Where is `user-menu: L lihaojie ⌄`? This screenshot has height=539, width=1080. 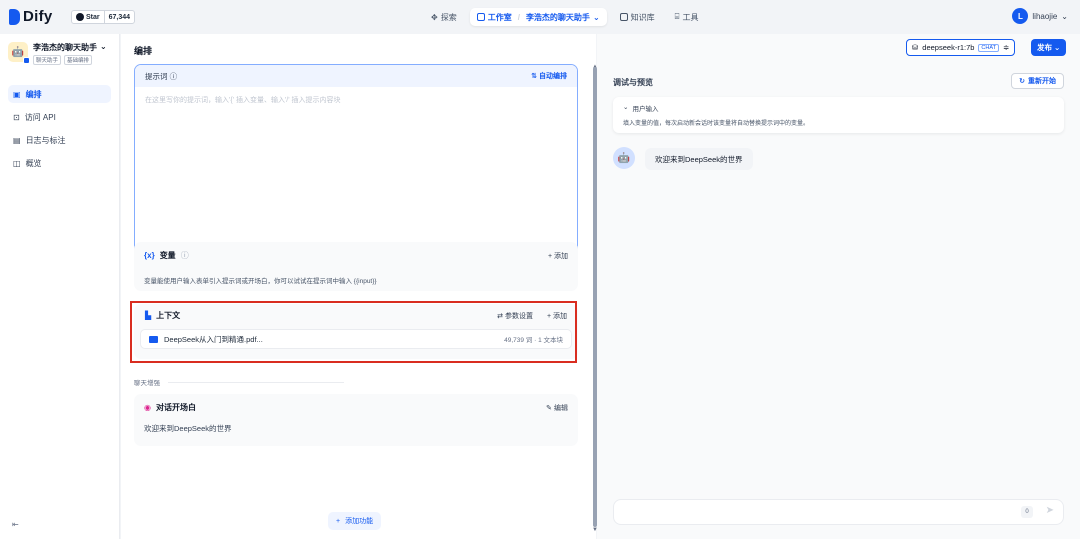 user-menu: L lihaojie ⌄ is located at coordinates (1040, 16).